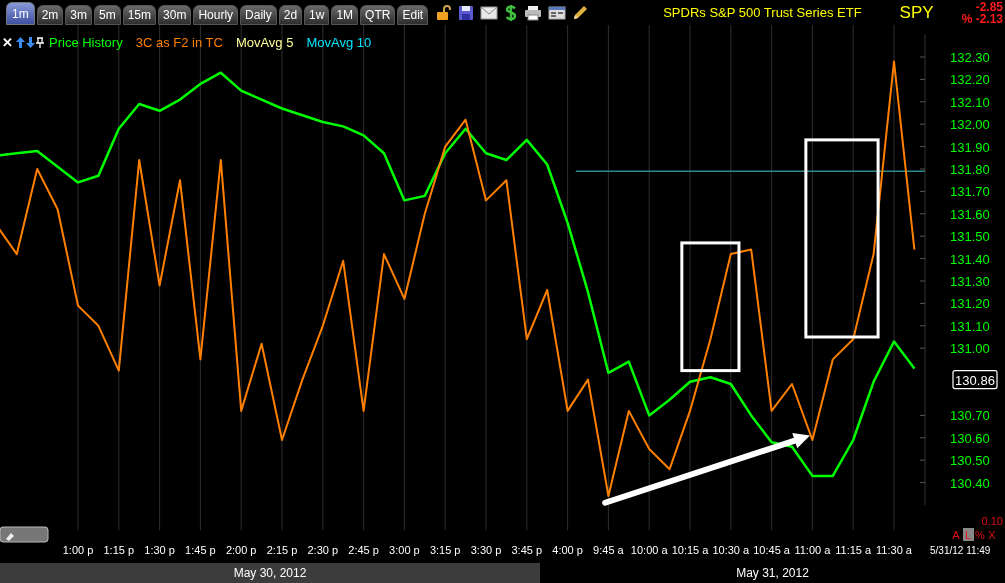 Image resolution: width=1005 pixels, height=583 pixels. I want to click on percent-change: % -2.13, so click(982, 18).